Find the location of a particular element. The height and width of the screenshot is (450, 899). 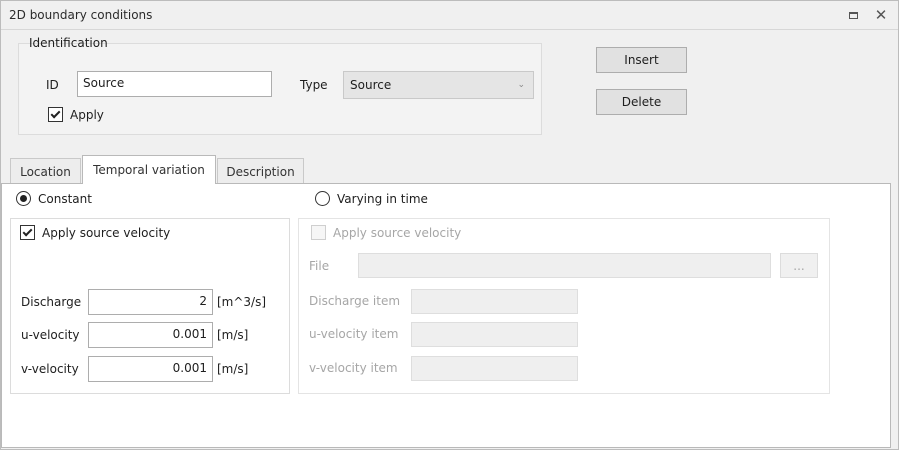

u-velocity-item-select is located at coordinates (494, 334).